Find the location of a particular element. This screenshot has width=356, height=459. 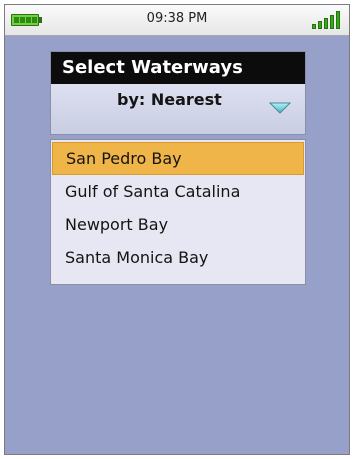

waterway-selector-header: Select Waterways by: Nearest is located at coordinates (178, 93).